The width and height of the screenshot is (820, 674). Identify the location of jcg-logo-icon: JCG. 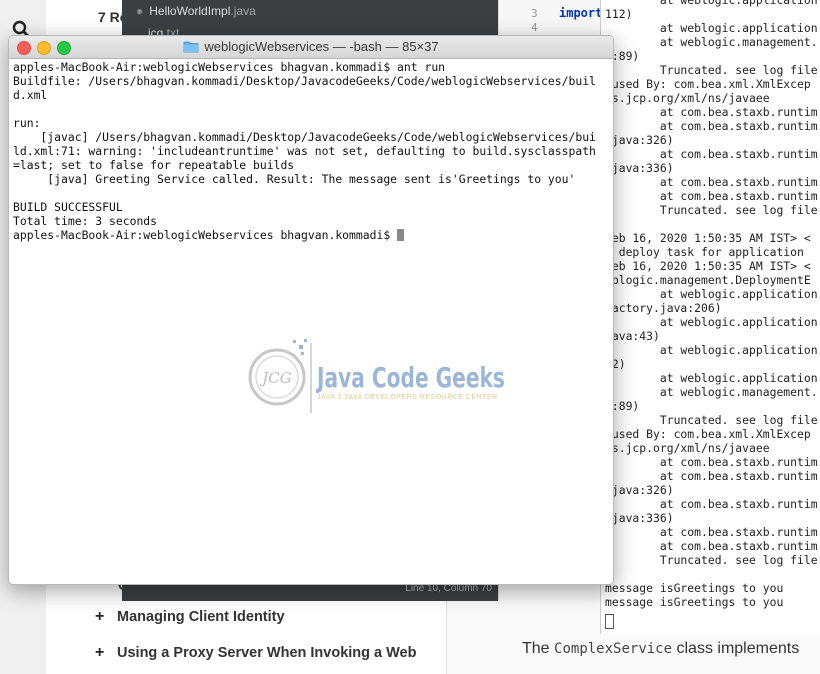
(280, 376).